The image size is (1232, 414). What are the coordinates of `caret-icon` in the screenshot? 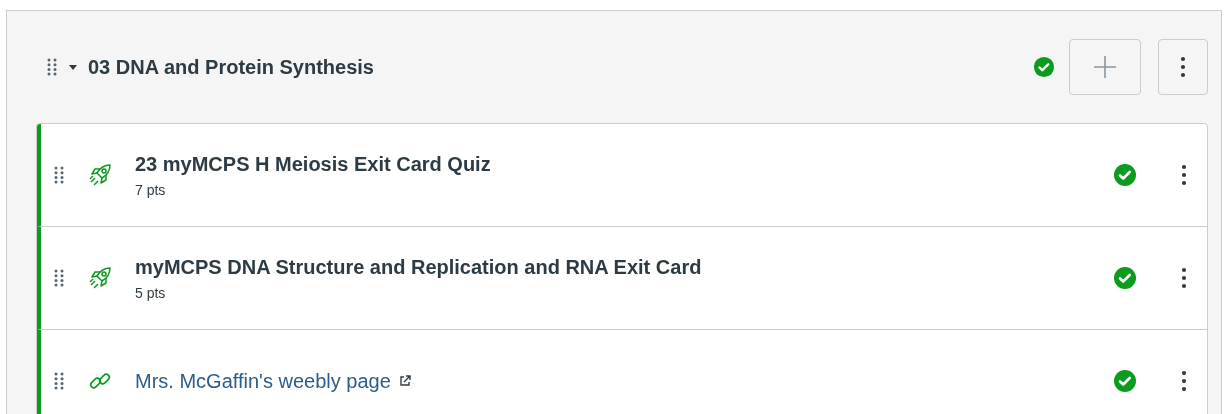 It's located at (73, 67).